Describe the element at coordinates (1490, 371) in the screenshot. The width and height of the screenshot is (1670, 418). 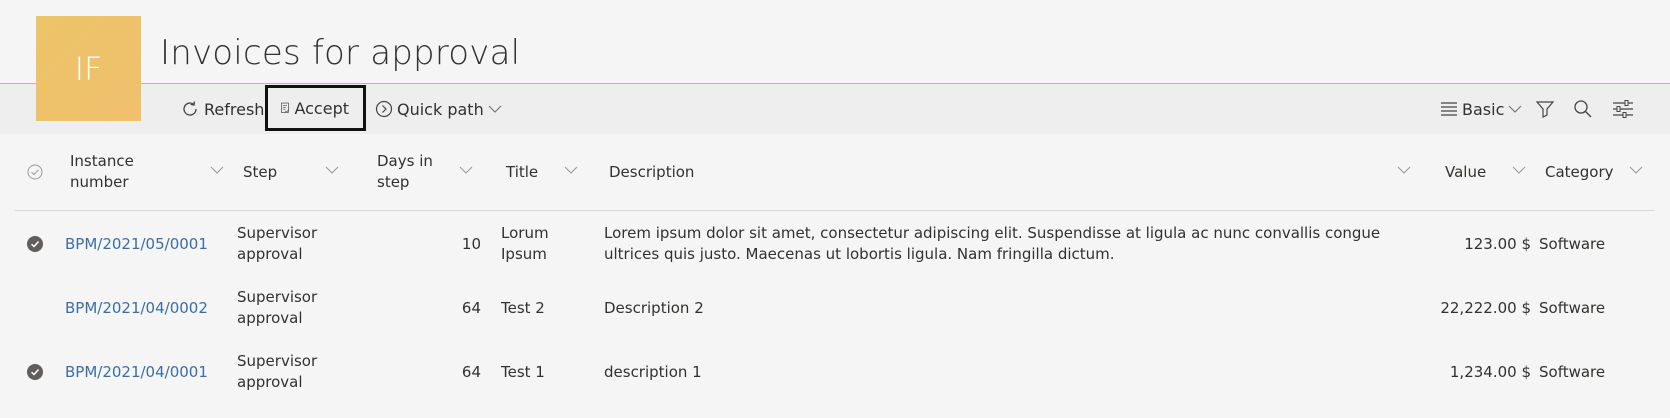
I see `value-cell: 1,234.00 $` at that location.